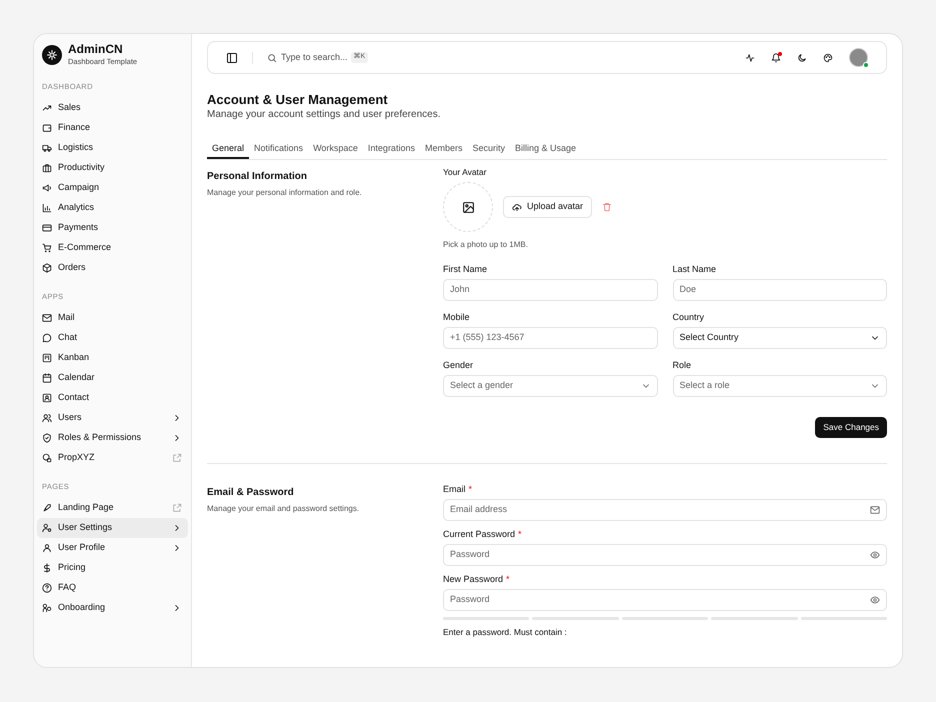 This screenshot has height=702, width=936. Describe the element at coordinates (695, 269) in the screenshot. I see `field-label: Last Name` at that location.